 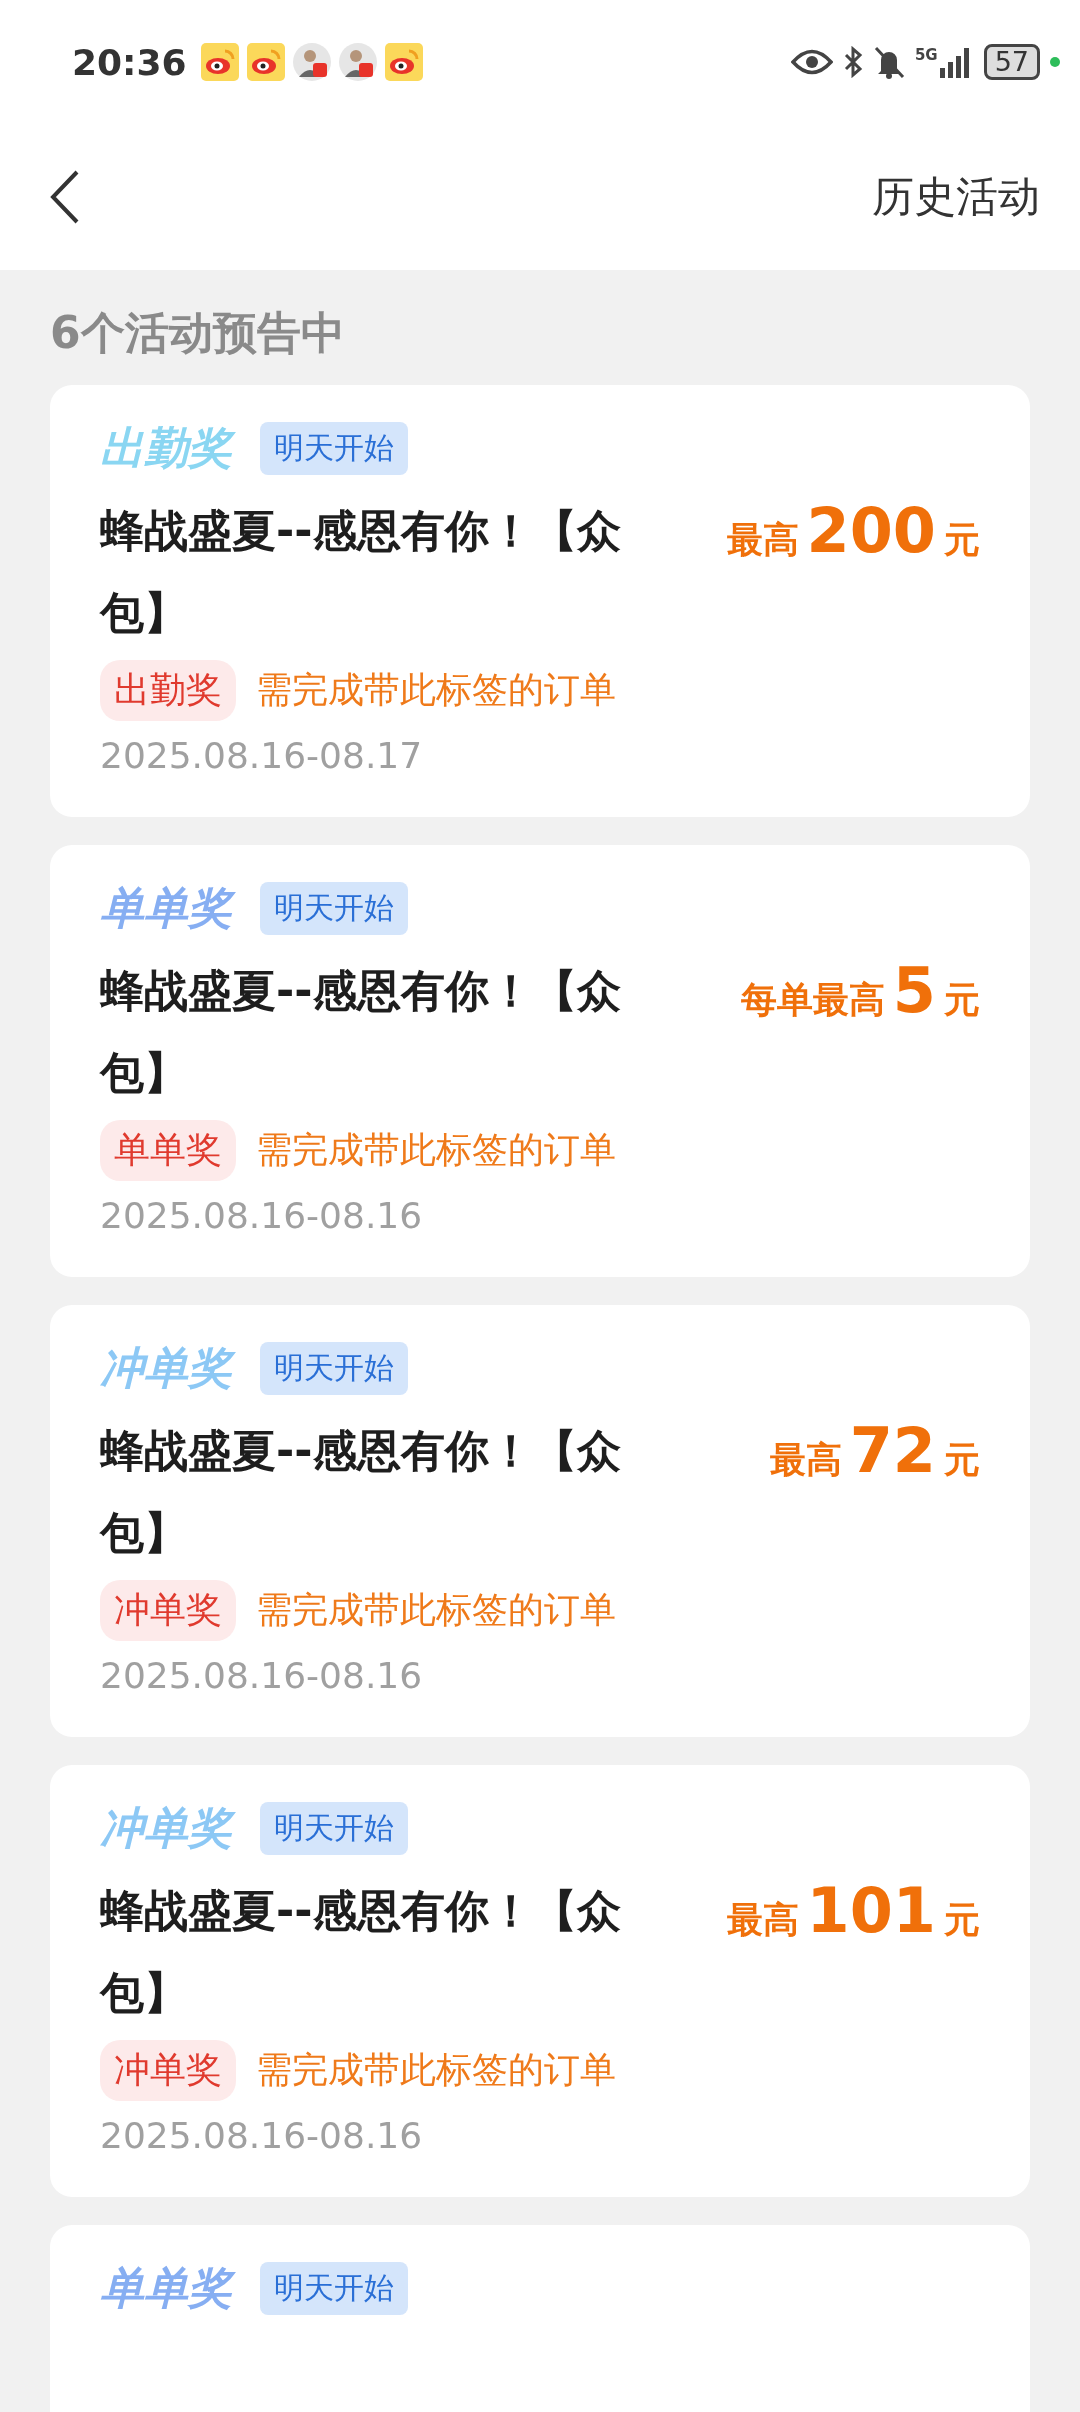 I want to click on bluetooth-icon, so click(x=852, y=62).